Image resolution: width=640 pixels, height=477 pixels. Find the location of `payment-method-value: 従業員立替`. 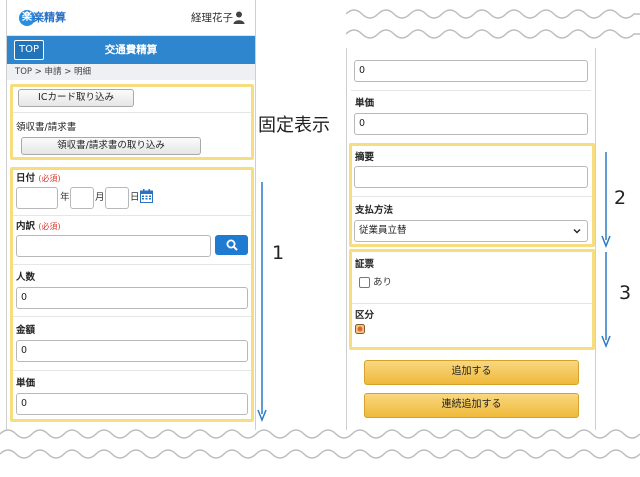

payment-method-value: 従業員立替 is located at coordinates (383, 230).